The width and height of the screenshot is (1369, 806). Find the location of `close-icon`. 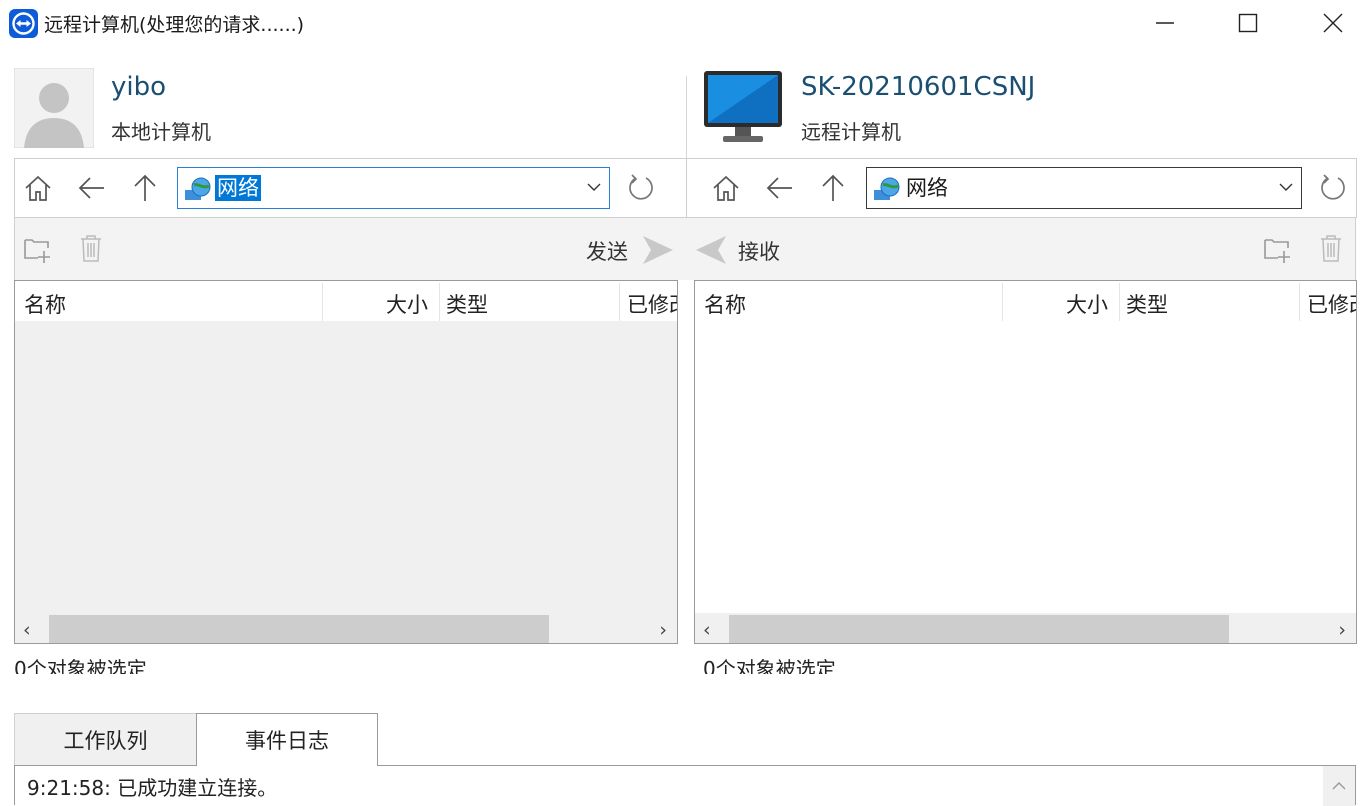

close-icon is located at coordinates (1333, 23).